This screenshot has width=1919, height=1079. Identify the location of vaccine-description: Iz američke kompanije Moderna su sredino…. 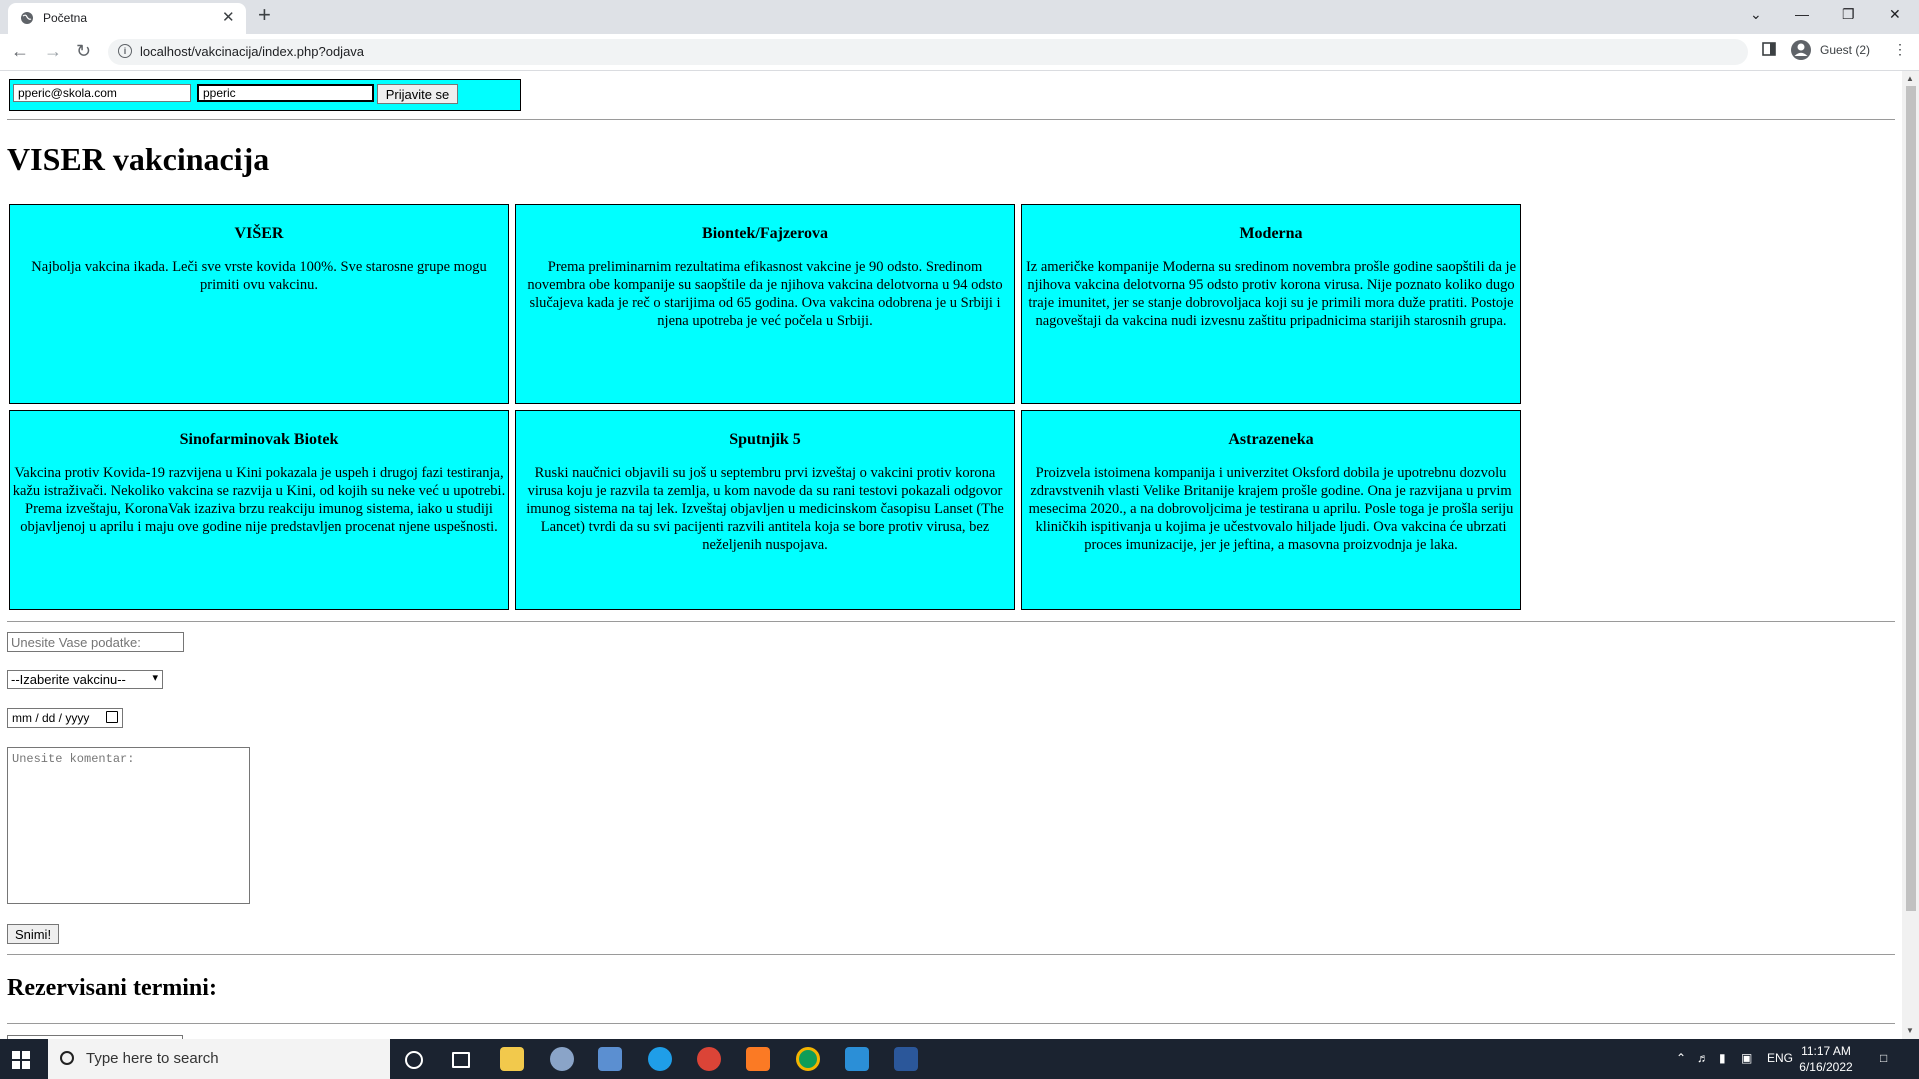
(1271, 294).